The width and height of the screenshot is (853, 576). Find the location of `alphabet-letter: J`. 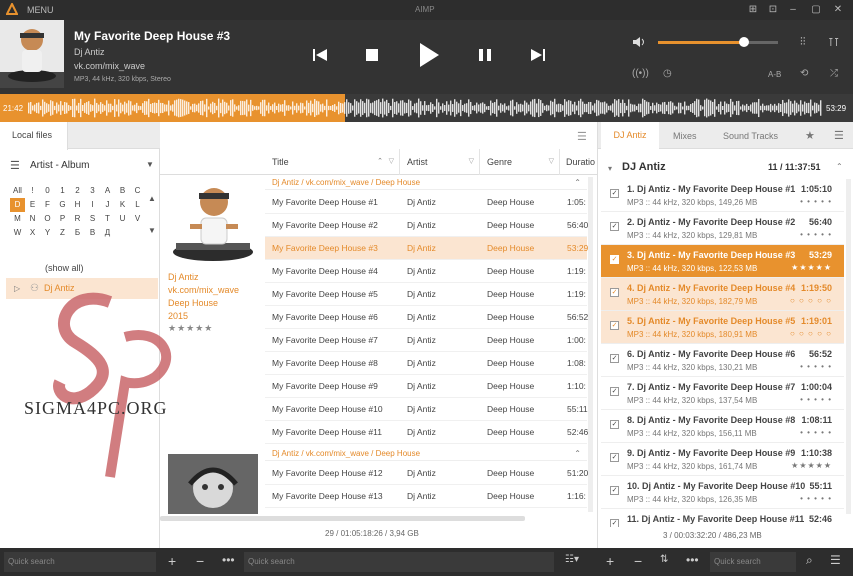

alphabet-letter: J is located at coordinates (107, 205).